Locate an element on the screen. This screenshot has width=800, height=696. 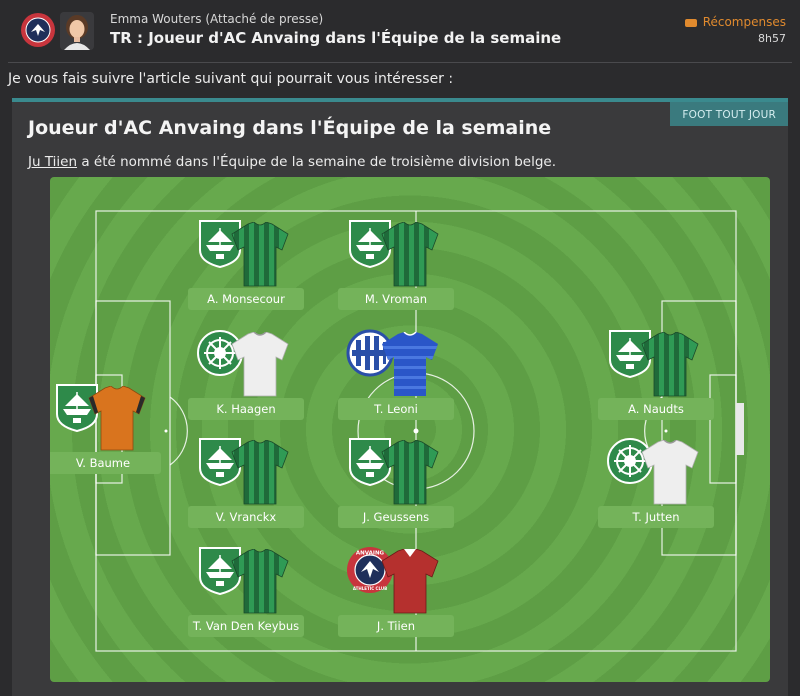
player-name: A. Monsecour is located at coordinates (246, 299).